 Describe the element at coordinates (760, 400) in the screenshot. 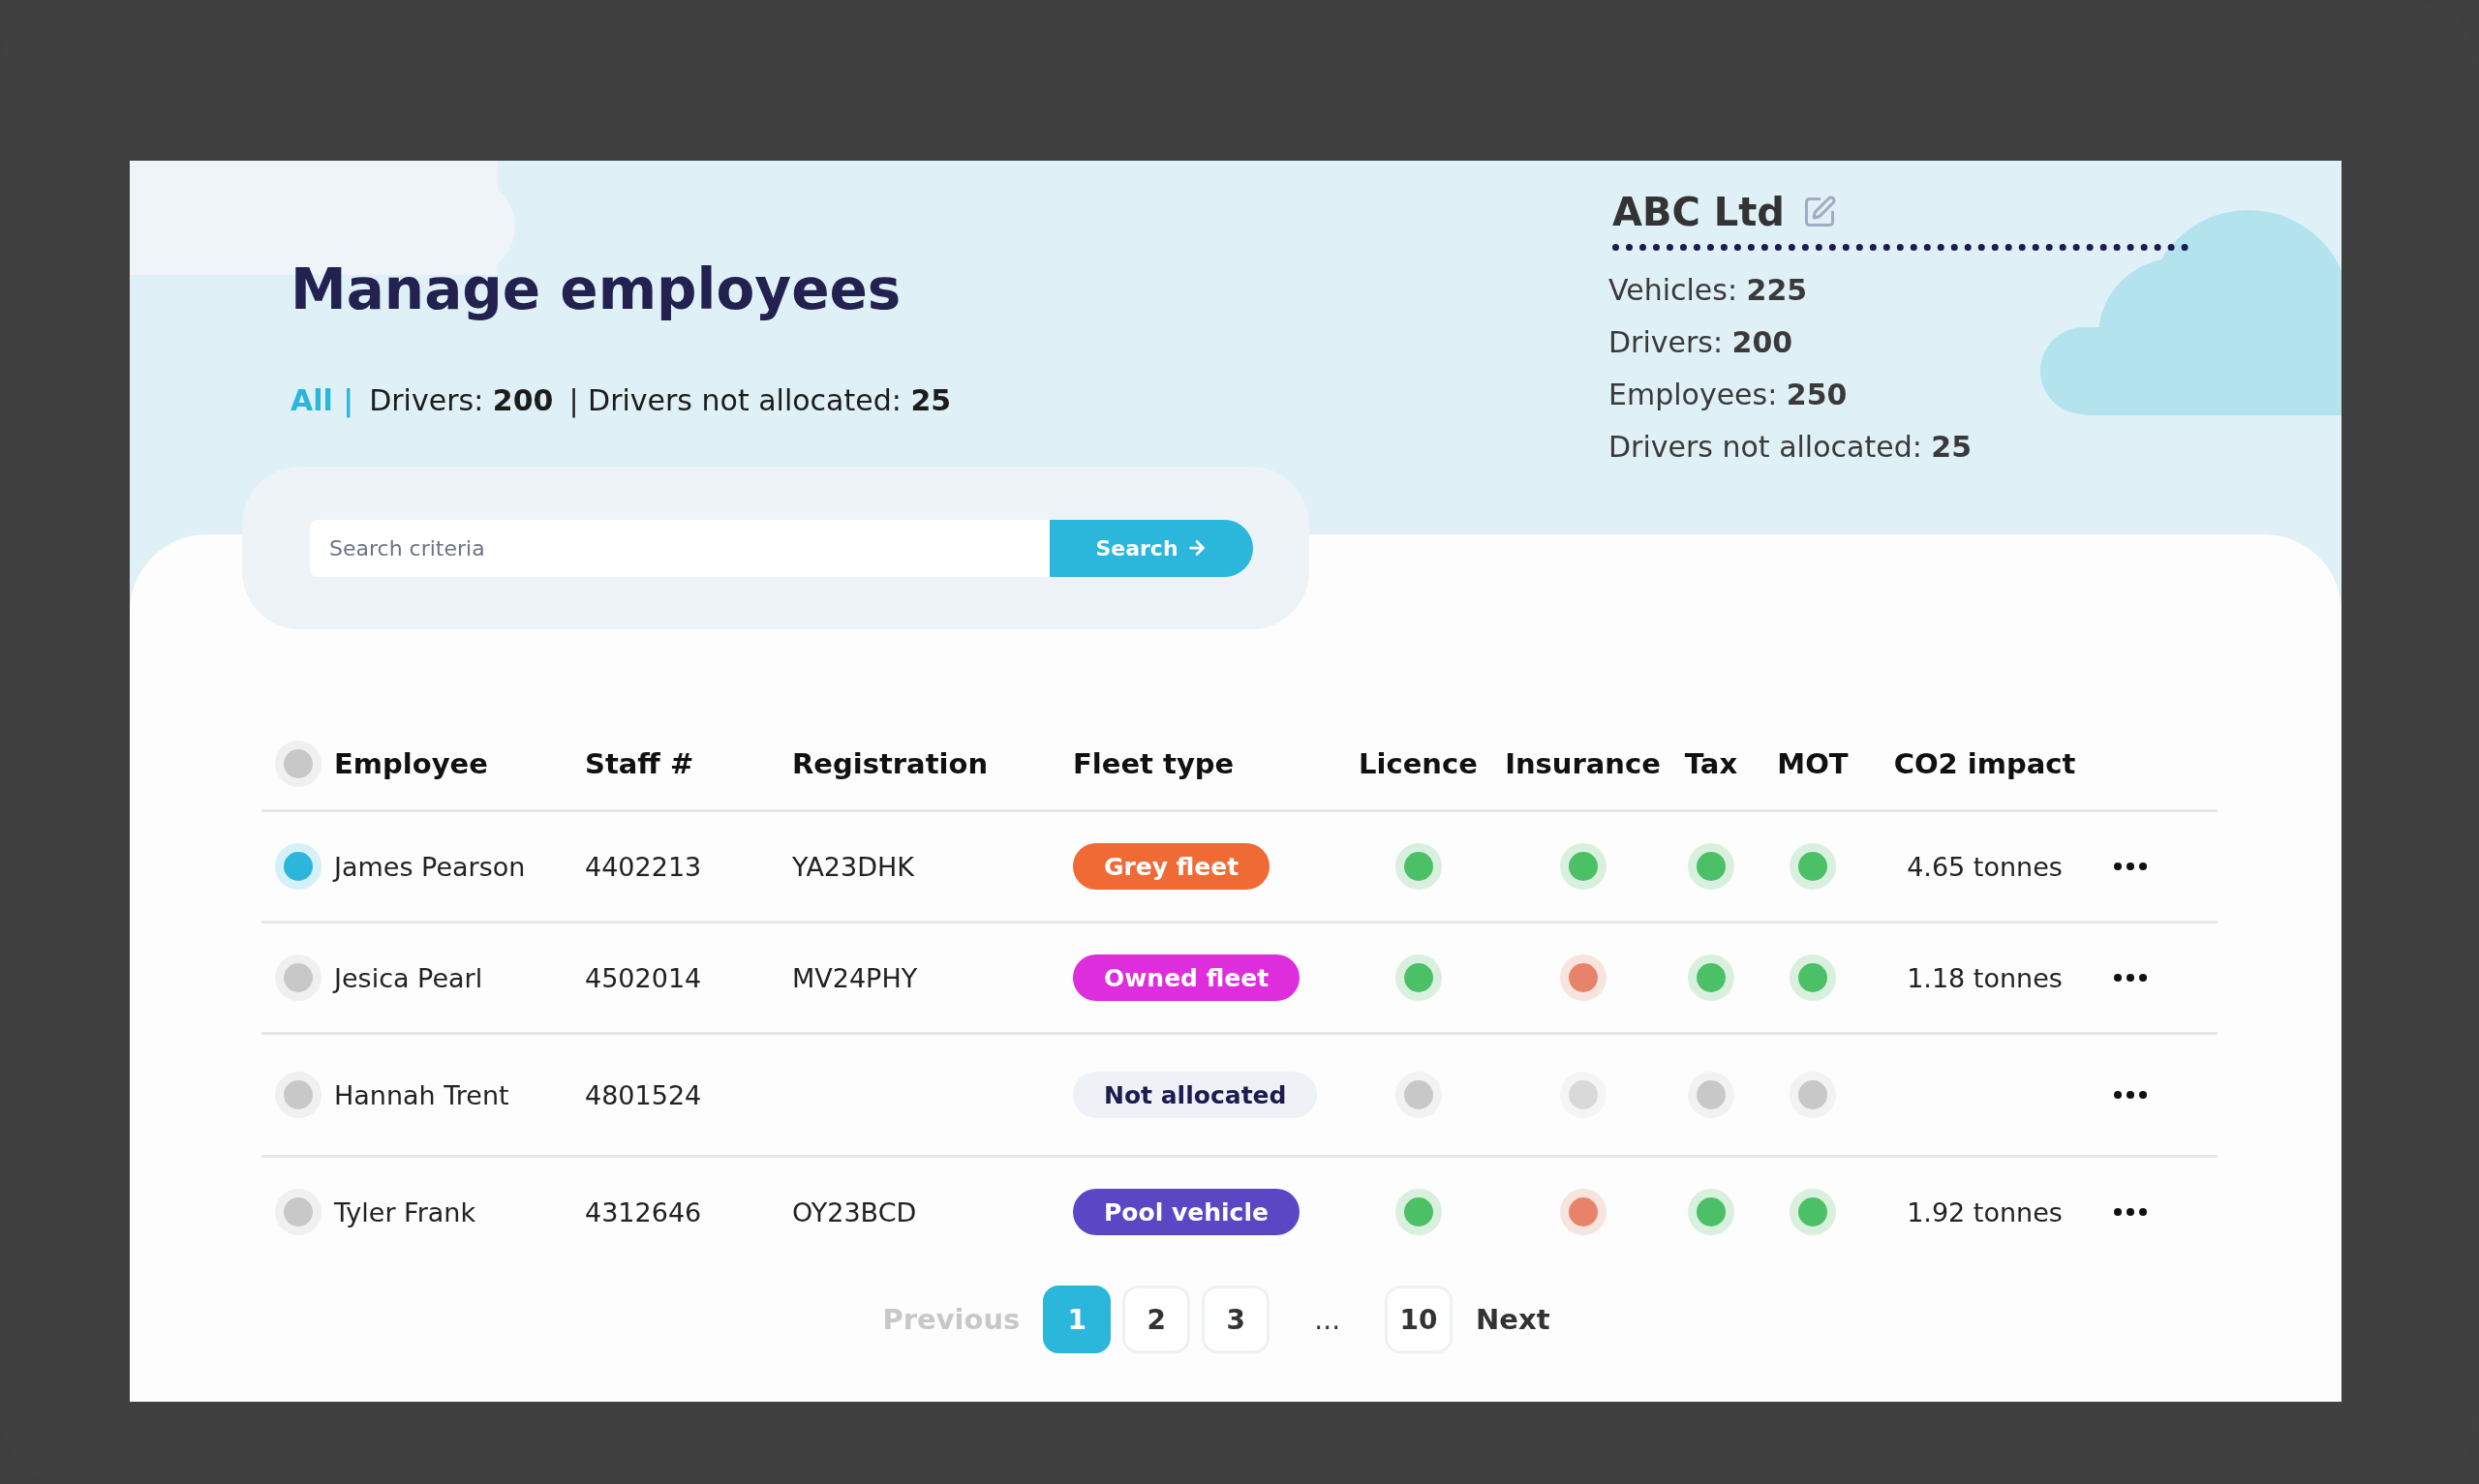

I see `filter-link: | Drivers not allocated: 25` at that location.